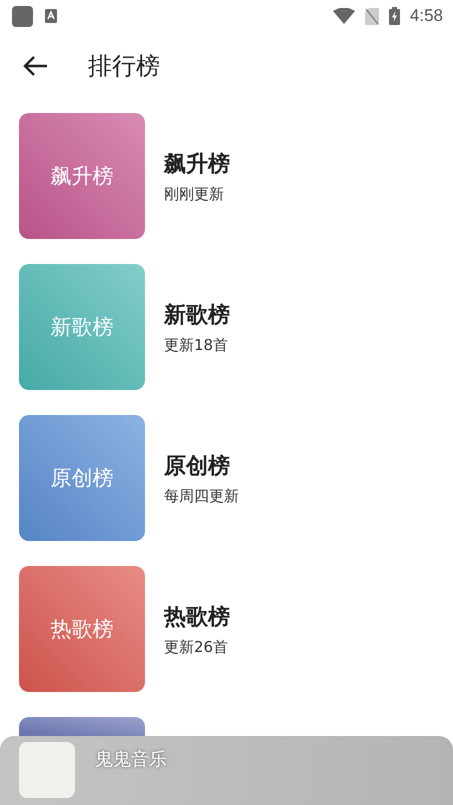  What do you see at coordinates (426, 16) in the screenshot?
I see `clock: 4:58` at bounding box center [426, 16].